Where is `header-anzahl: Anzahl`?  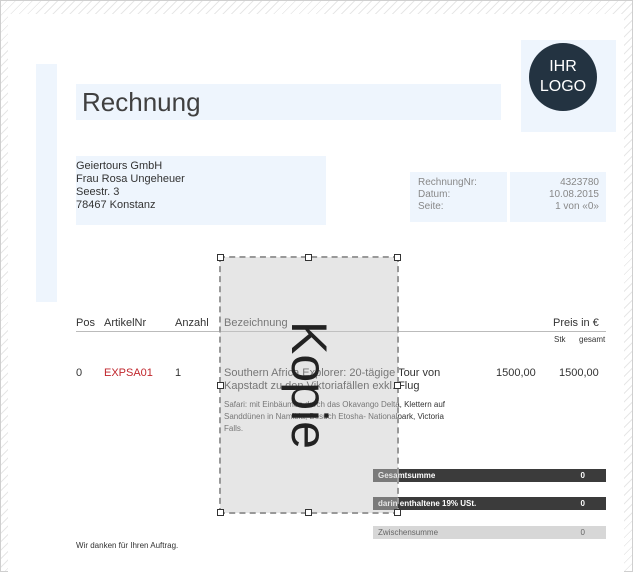 header-anzahl: Anzahl is located at coordinates (192, 323).